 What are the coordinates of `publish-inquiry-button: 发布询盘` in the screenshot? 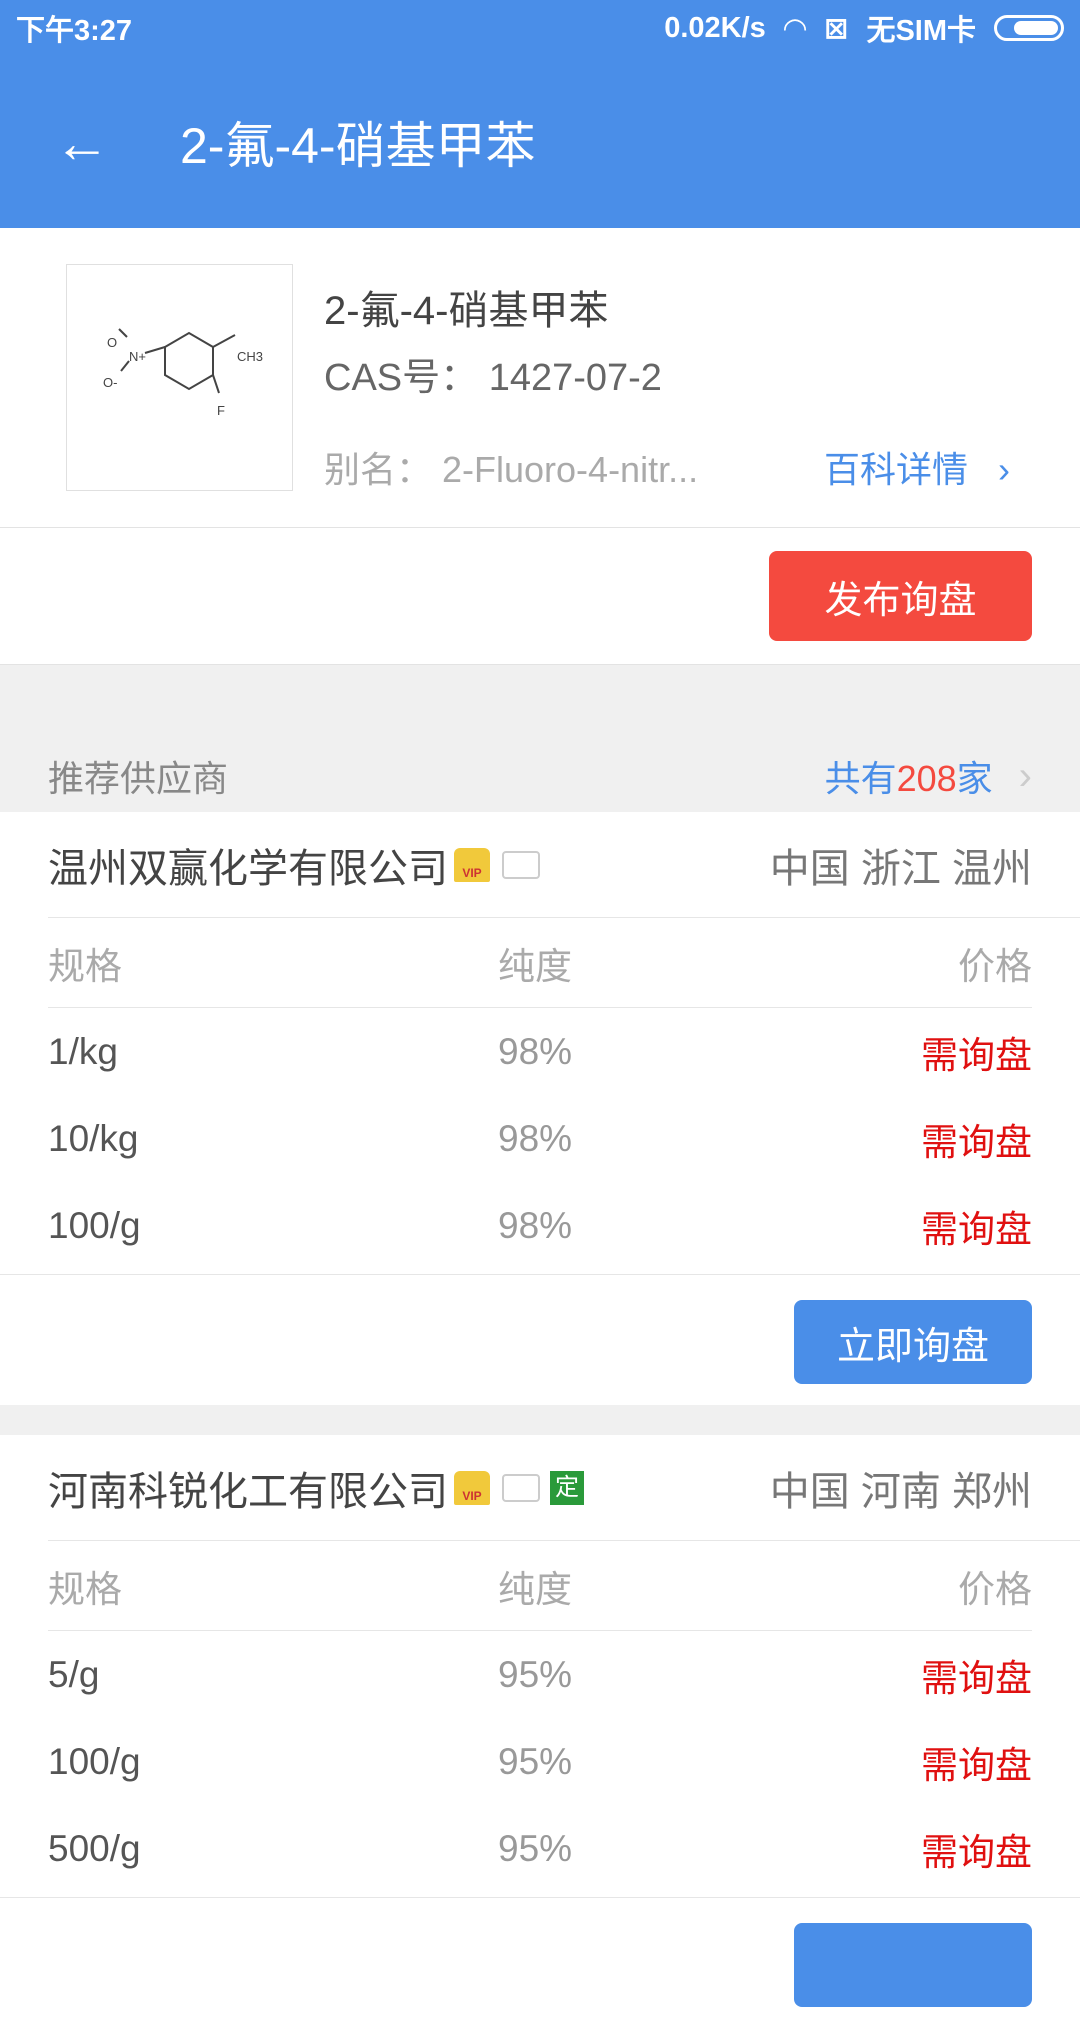 It's located at (900, 596).